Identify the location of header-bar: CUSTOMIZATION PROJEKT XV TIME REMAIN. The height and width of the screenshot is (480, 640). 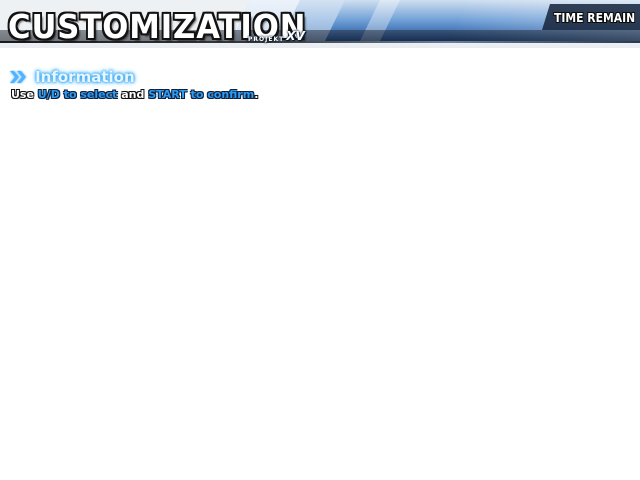
(320, 24).